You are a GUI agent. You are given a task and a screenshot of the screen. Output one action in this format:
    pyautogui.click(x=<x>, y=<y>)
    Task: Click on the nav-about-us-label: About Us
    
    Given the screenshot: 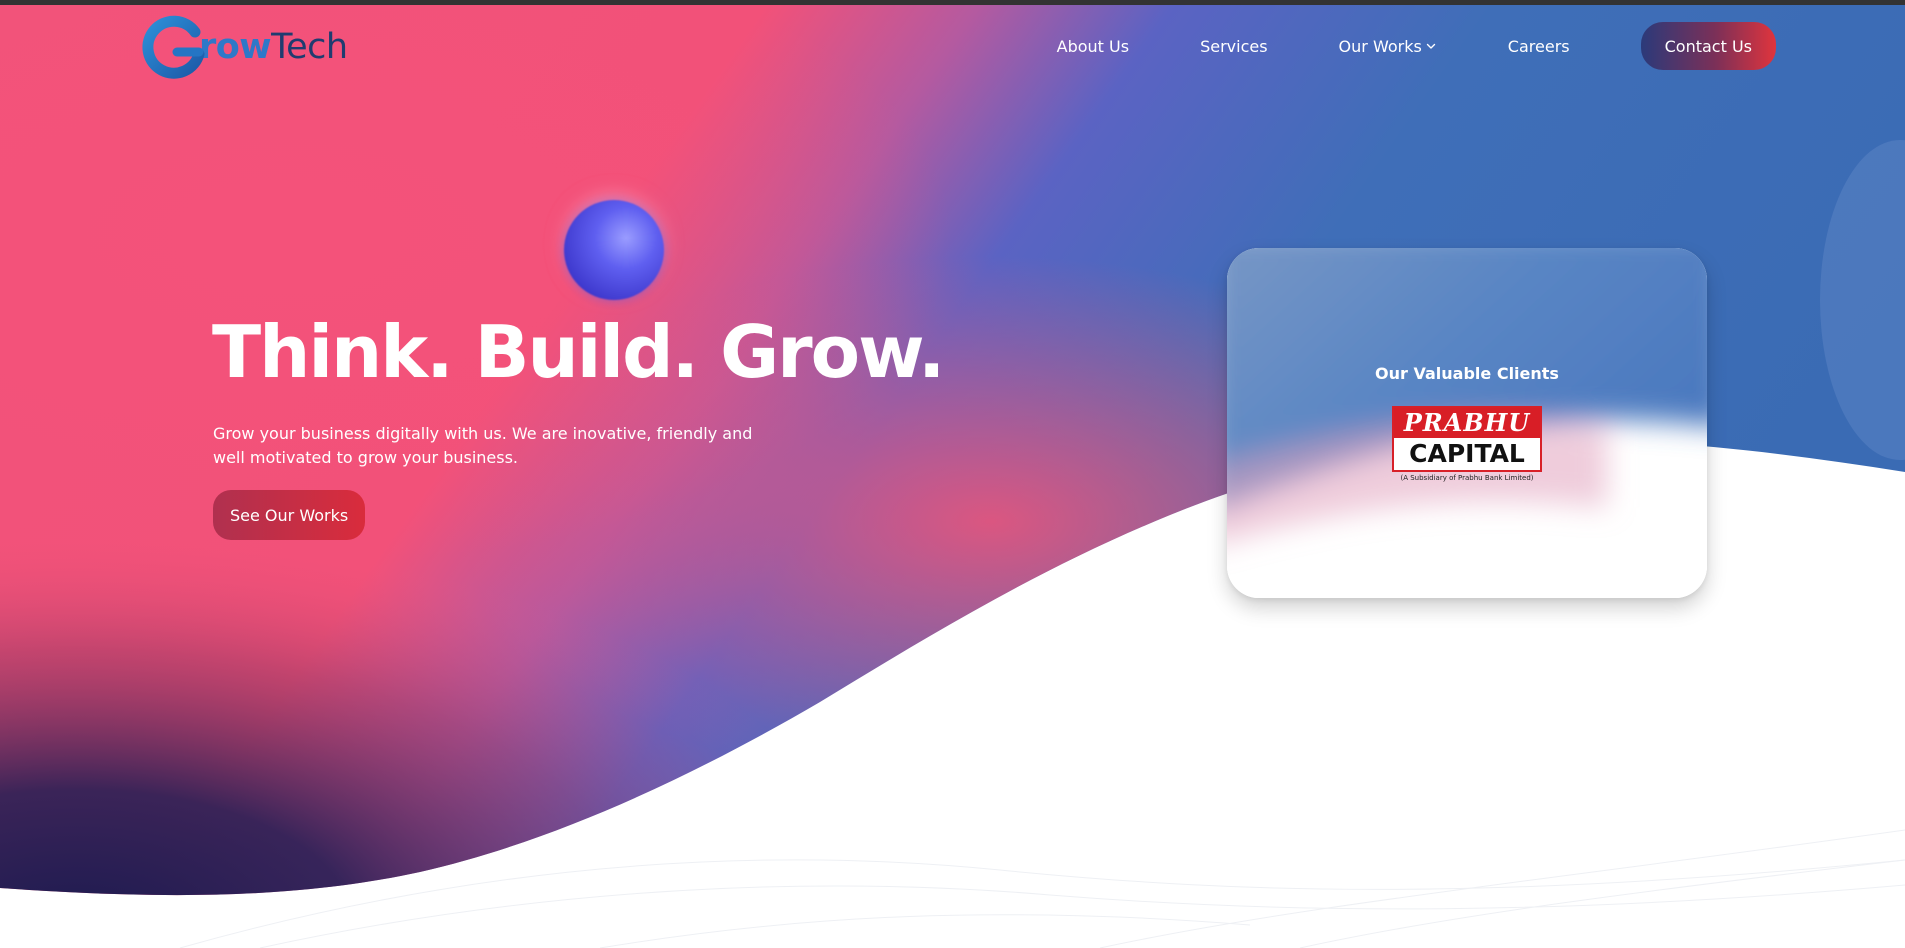 What is the action you would take?
    pyautogui.click(x=1093, y=46)
    